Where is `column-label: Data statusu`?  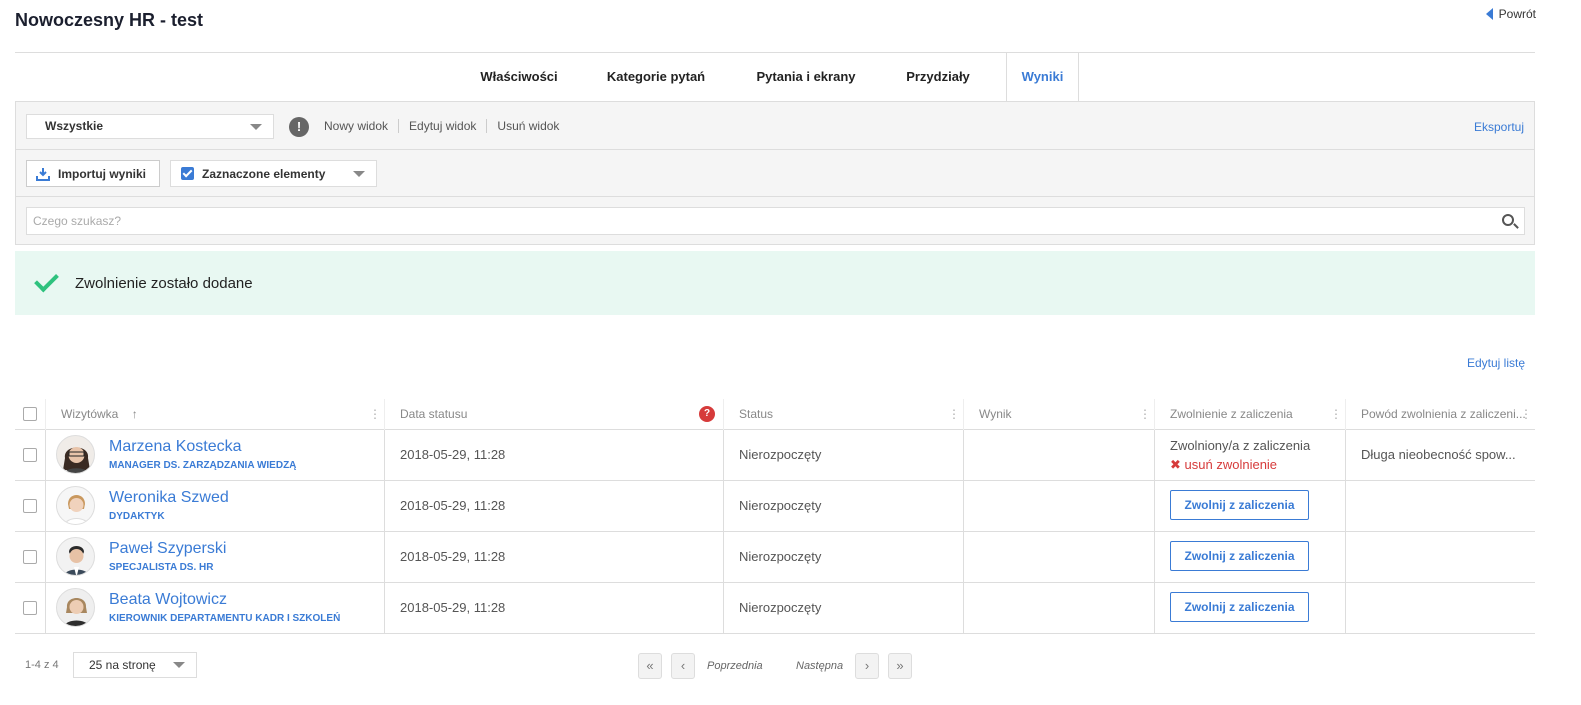
column-label: Data statusu is located at coordinates (434, 414).